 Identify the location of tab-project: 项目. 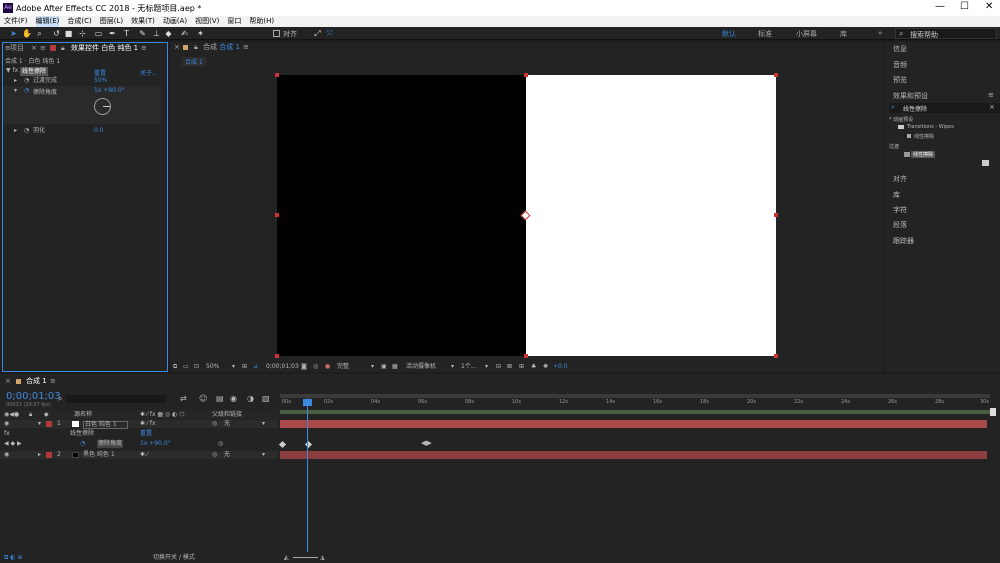
(17, 48).